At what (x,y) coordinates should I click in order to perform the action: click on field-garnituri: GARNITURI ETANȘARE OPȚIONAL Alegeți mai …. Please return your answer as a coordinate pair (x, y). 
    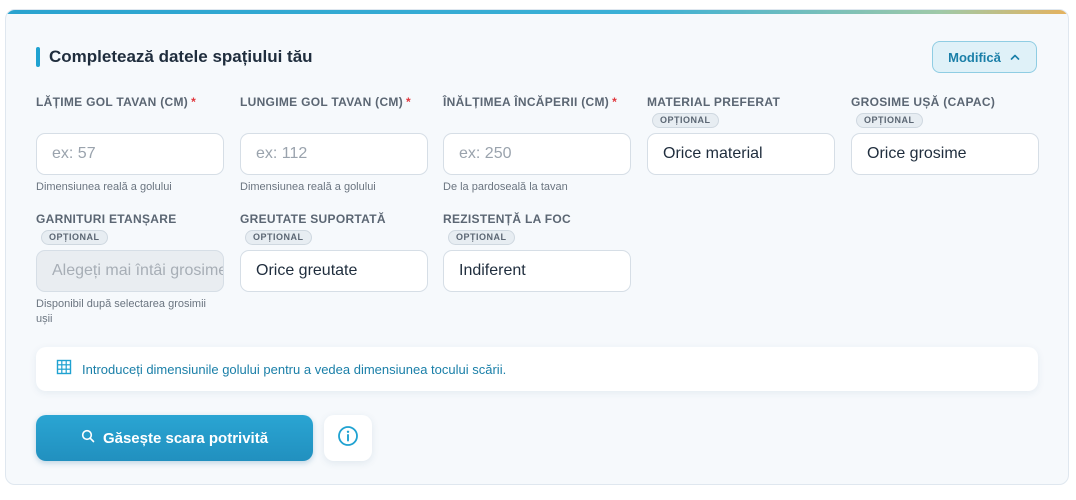
    Looking at the image, I should click on (130, 268).